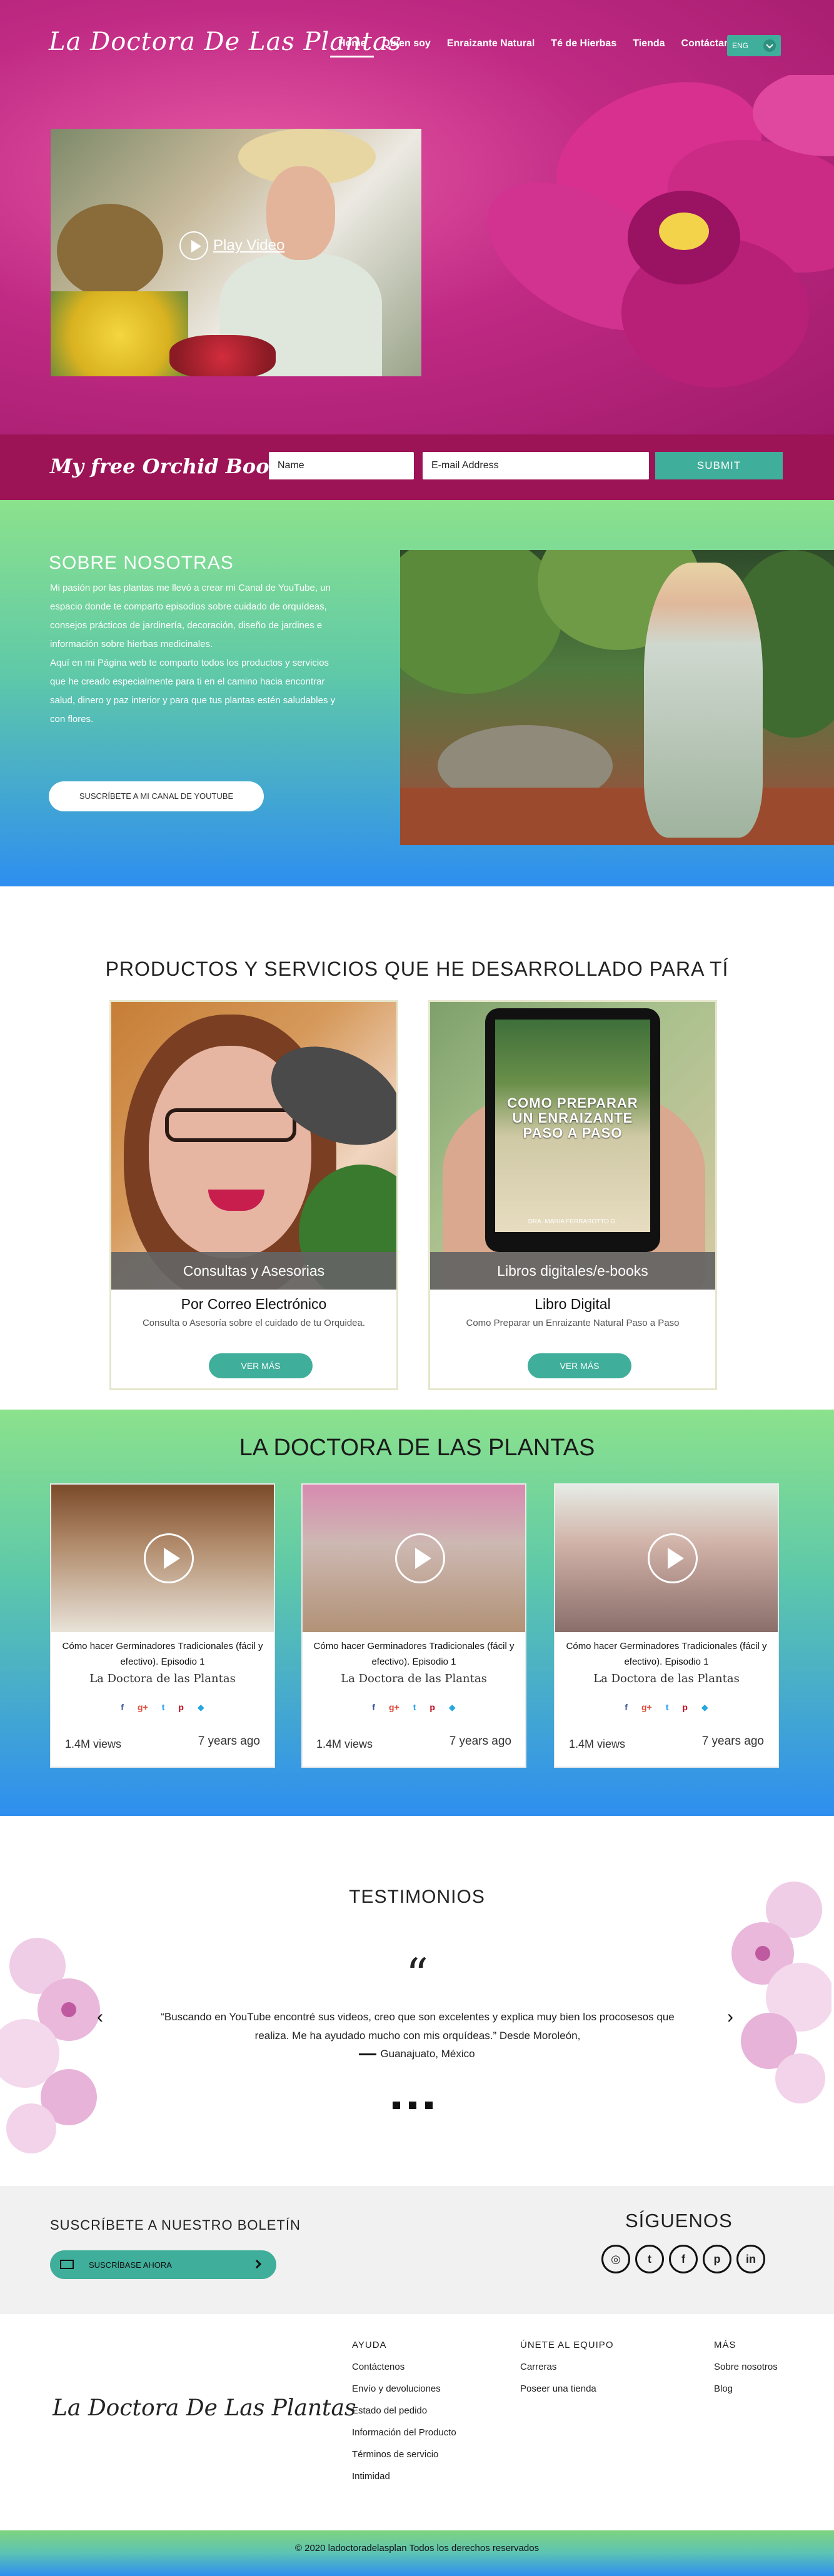 This screenshot has height=2576, width=834. I want to click on subscribe-newsletter-button: SUSCRÍBASE AHORA, so click(163, 2264).